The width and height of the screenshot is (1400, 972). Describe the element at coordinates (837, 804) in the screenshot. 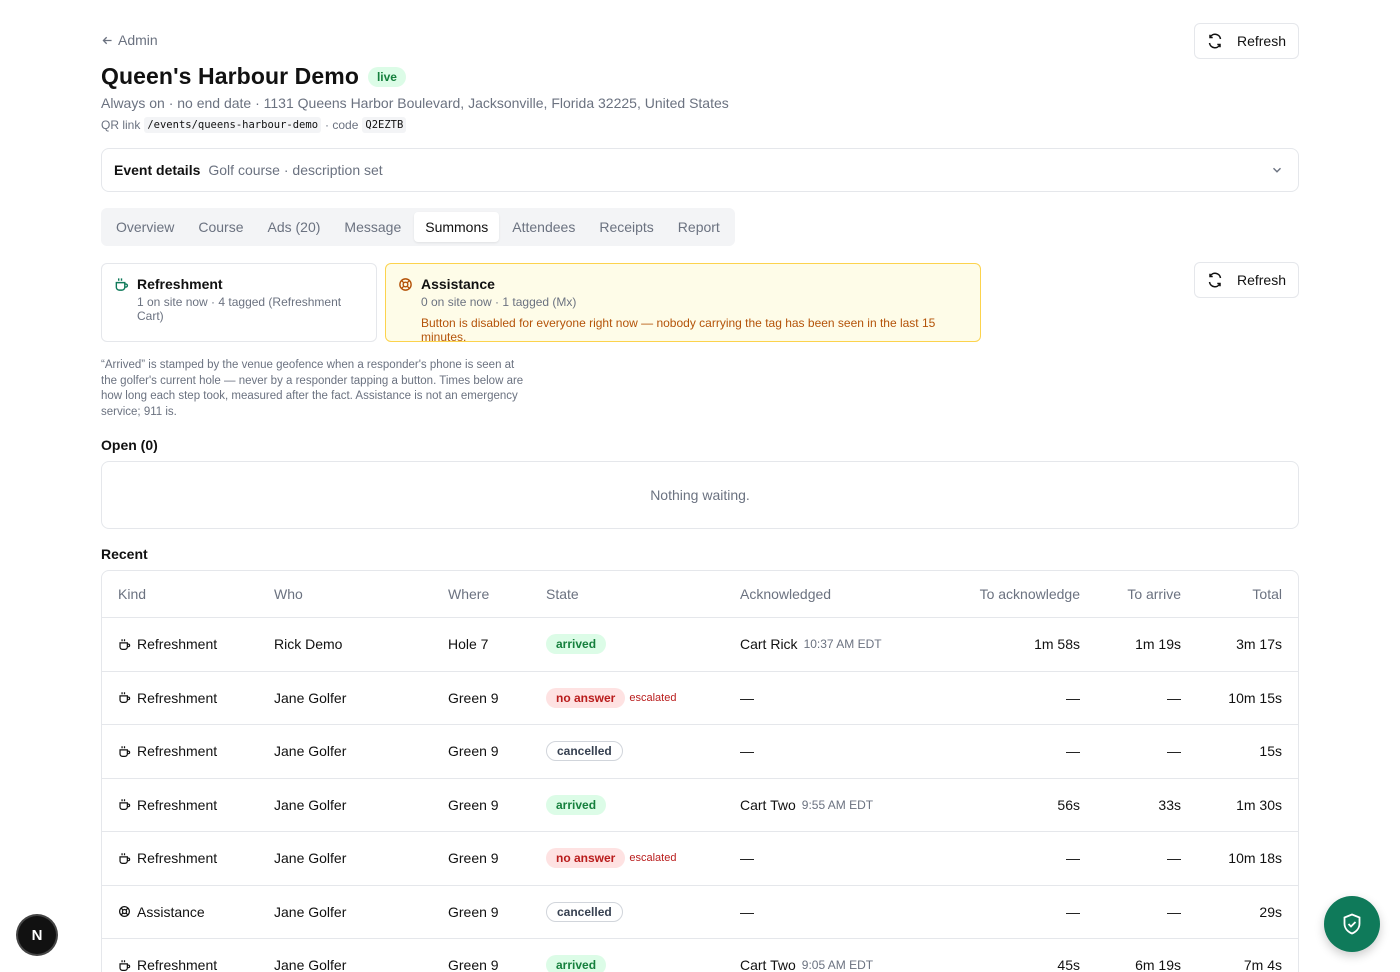

I see `ack-time: 9:55 AM EDT` at that location.